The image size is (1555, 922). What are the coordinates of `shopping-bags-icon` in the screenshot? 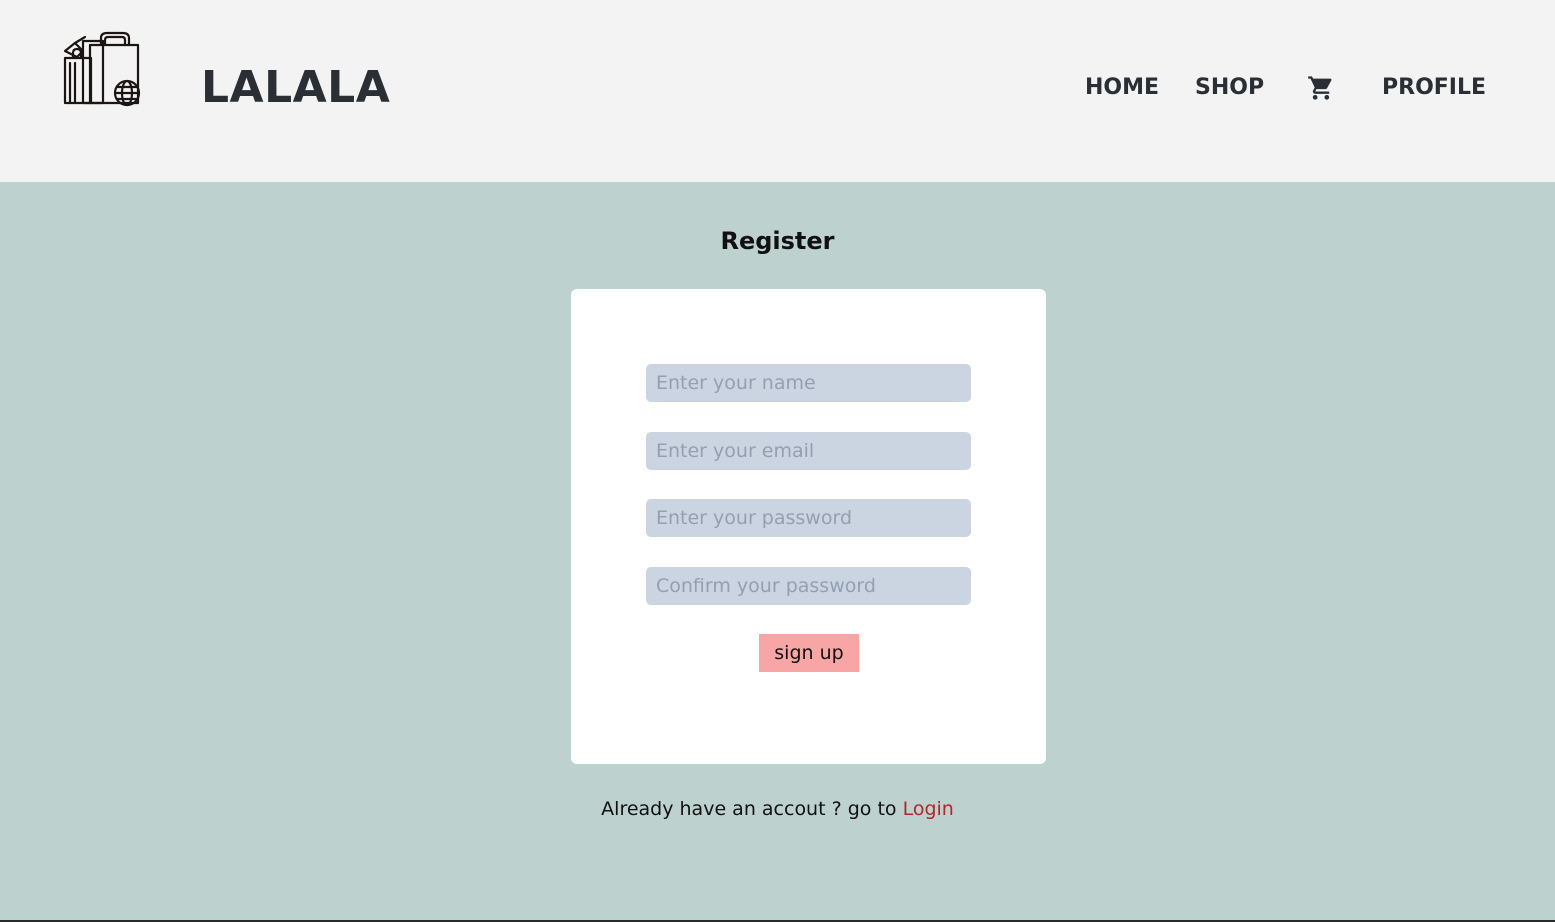 It's located at (103, 69).